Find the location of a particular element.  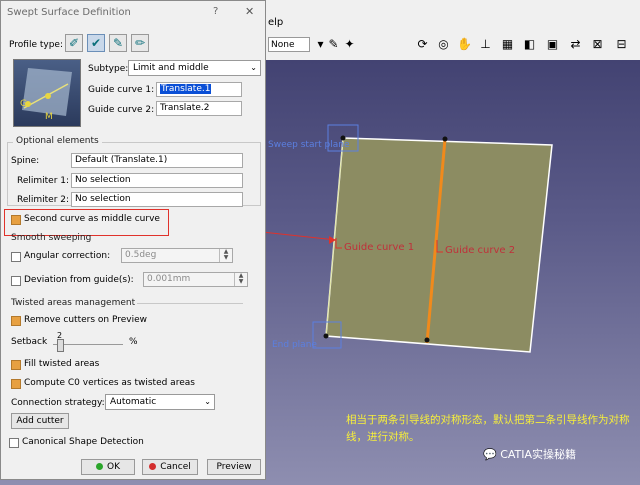

swap-icon: ⇄ is located at coordinates (575, 44).